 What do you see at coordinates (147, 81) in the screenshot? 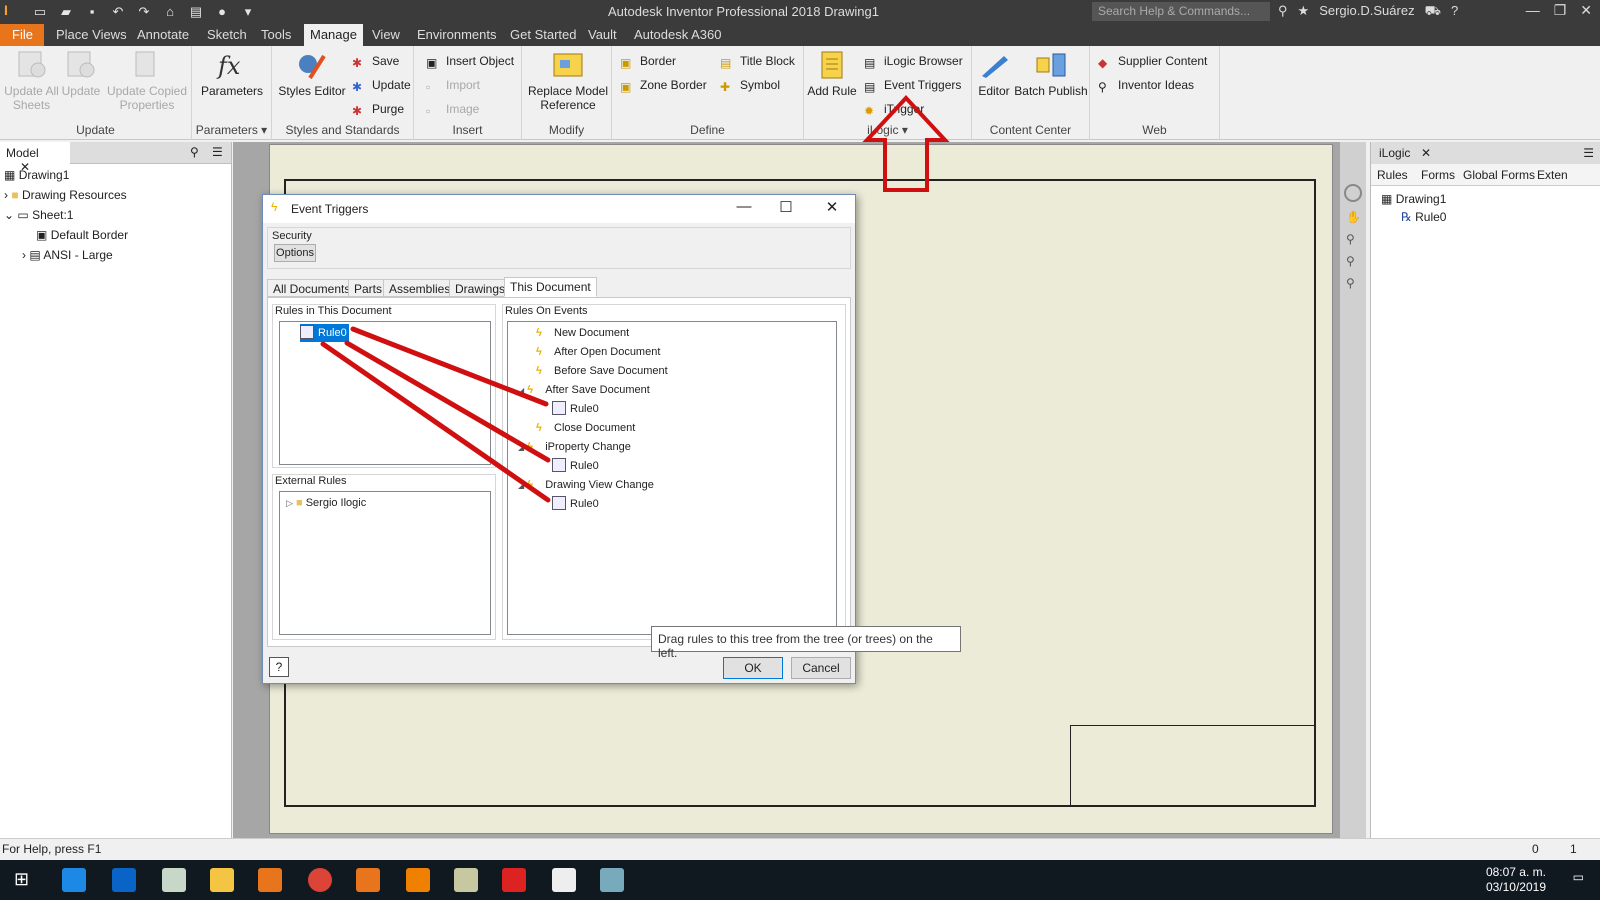
I see `update-copied-properties-button: Update Copied Properties` at bounding box center [147, 81].